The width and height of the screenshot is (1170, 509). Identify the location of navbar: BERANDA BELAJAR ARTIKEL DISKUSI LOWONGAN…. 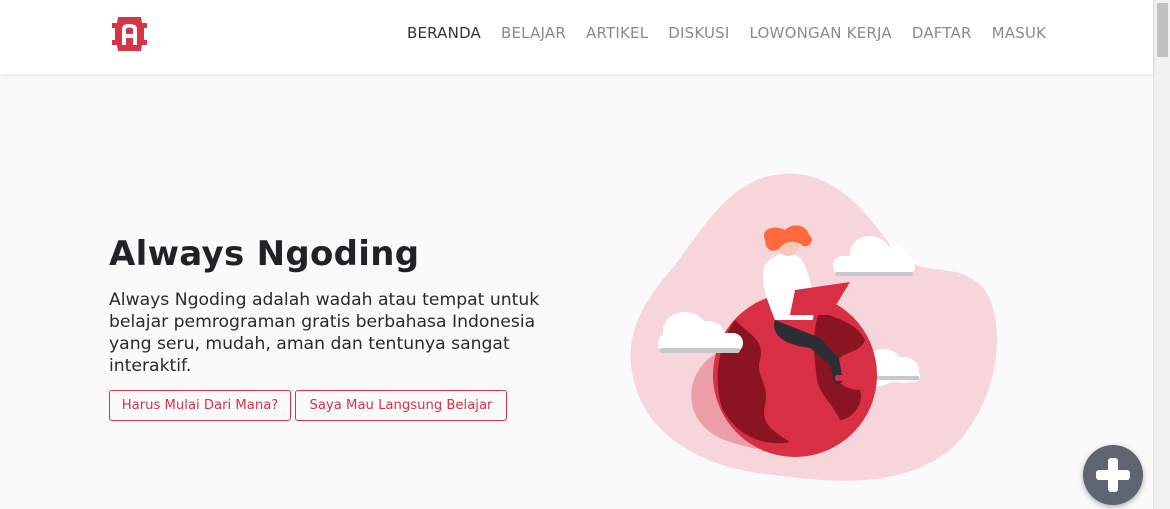
(576, 37).